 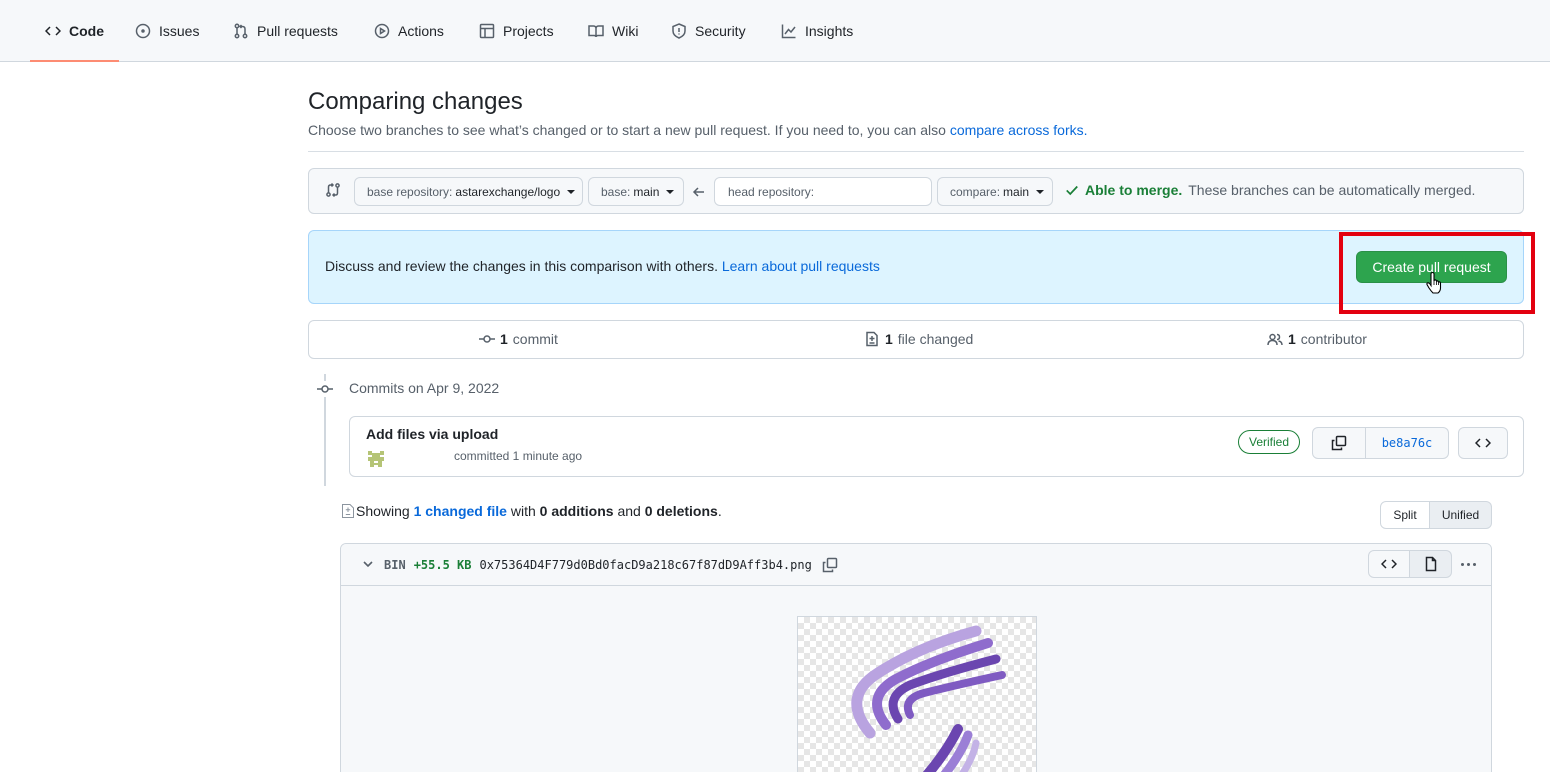 What do you see at coordinates (432, 434) in the screenshot?
I see `commit-title-link: Add files via upload` at bounding box center [432, 434].